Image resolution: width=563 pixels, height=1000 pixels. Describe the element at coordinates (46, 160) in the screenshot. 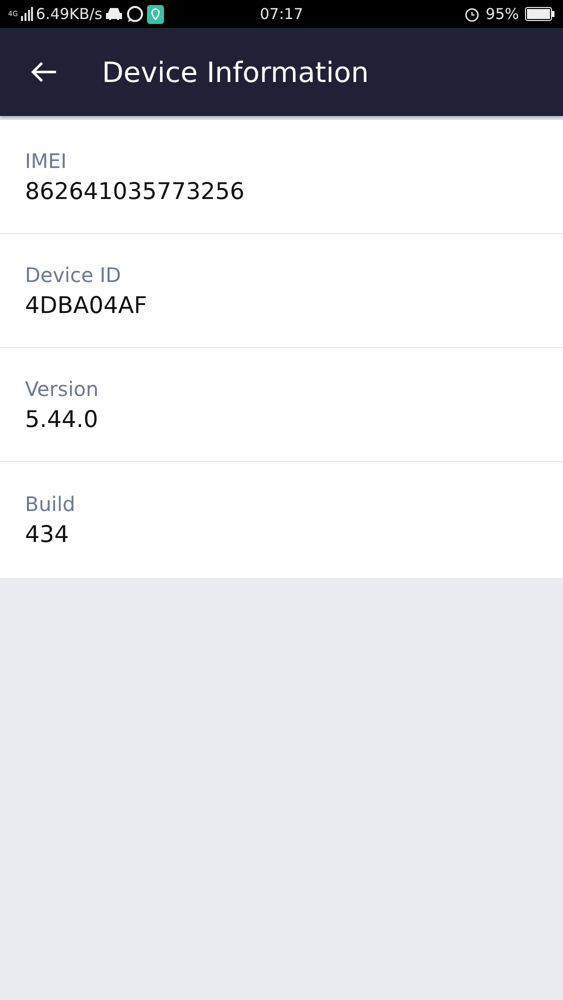

I see `field-label: IMEI` at that location.